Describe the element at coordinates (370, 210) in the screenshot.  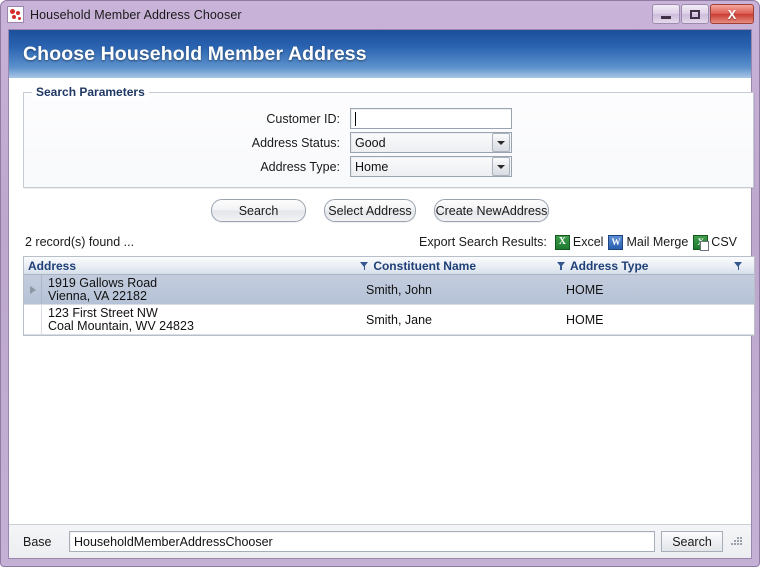
I see `select-address-button: Select Address` at that location.